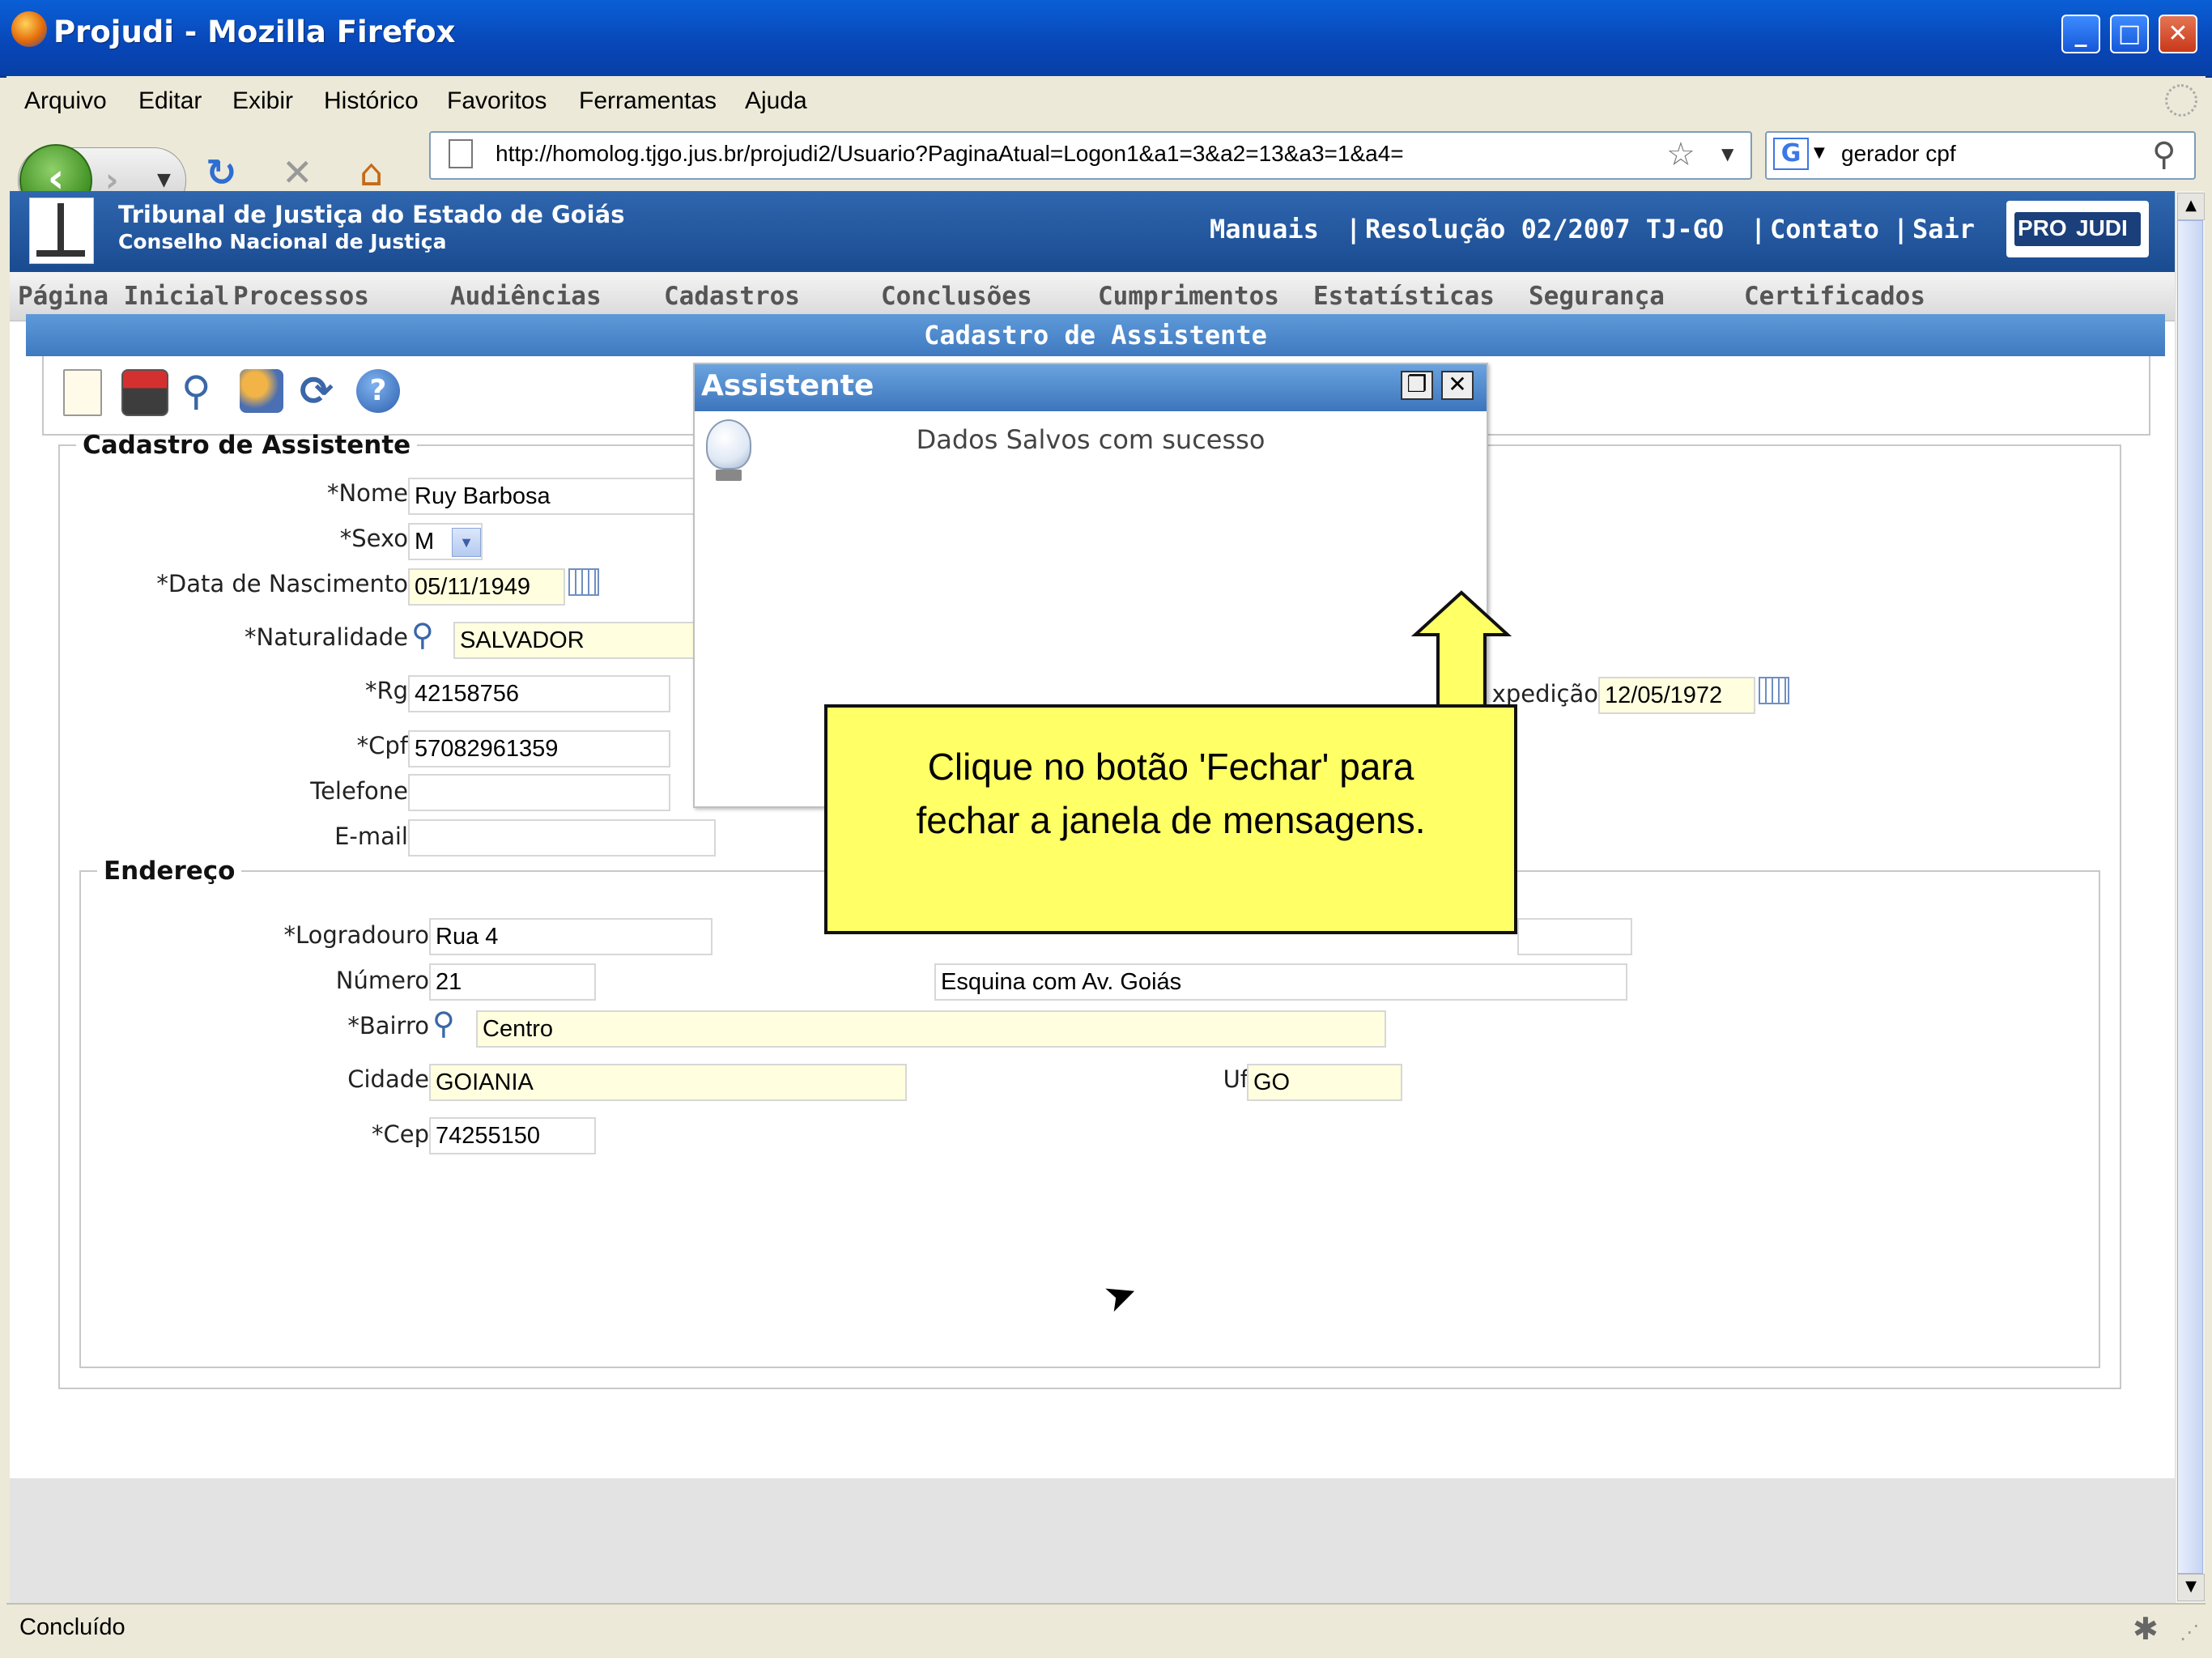 Image resolution: width=2212 pixels, height=1658 pixels. Describe the element at coordinates (378, 391) in the screenshot. I see `help-icon: ?` at that location.